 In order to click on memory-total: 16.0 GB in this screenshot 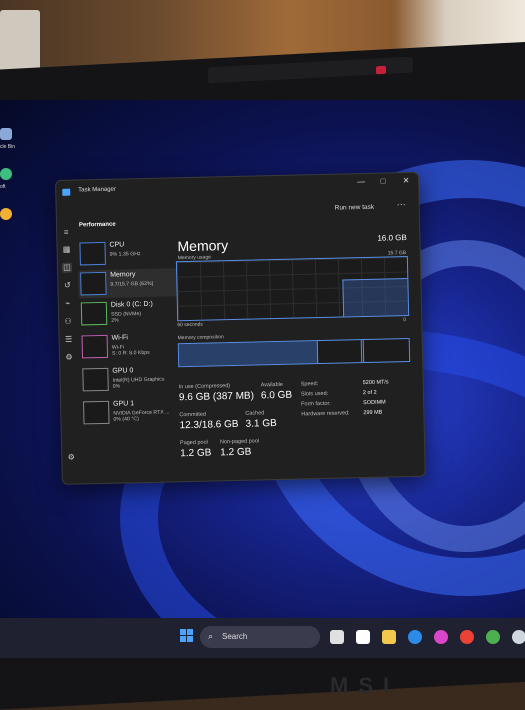, I will do `click(392, 238)`.